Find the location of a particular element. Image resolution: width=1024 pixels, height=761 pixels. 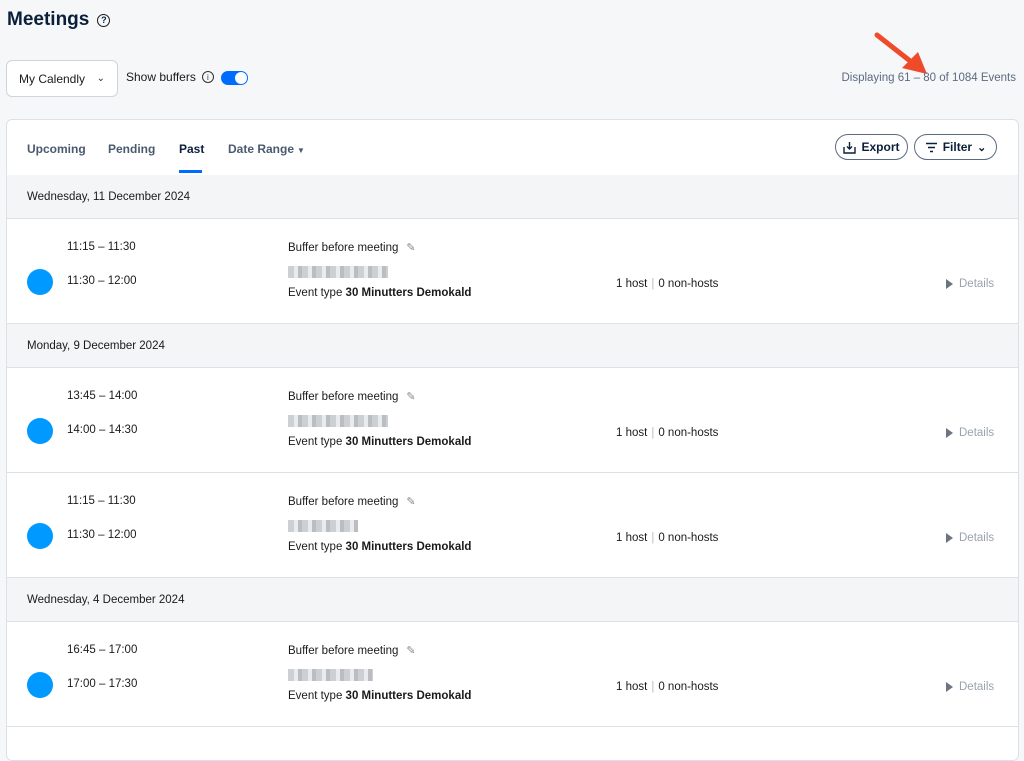

filter-icon is located at coordinates (931, 147).